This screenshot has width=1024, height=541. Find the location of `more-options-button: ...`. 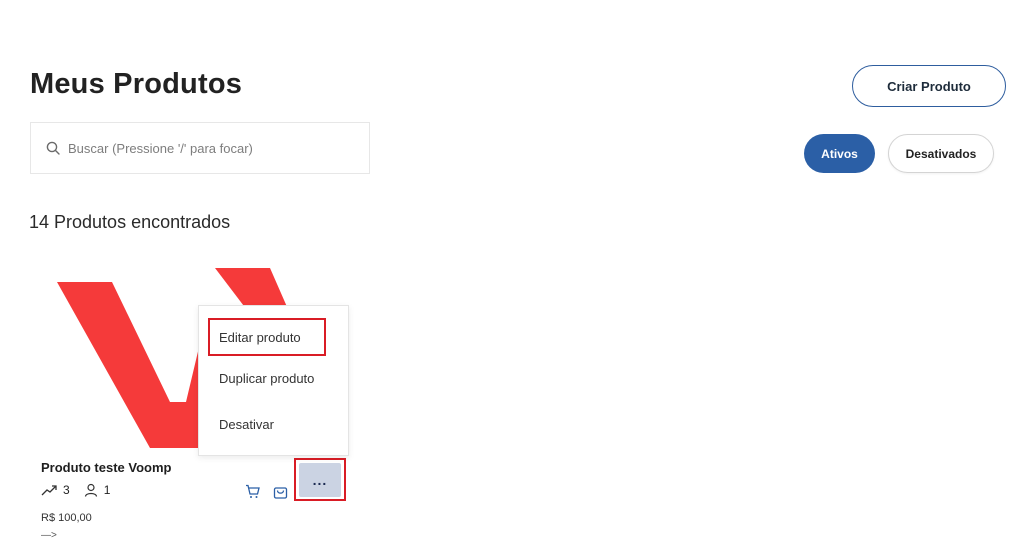

more-options-button: ... is located at coordinates (320, 479).